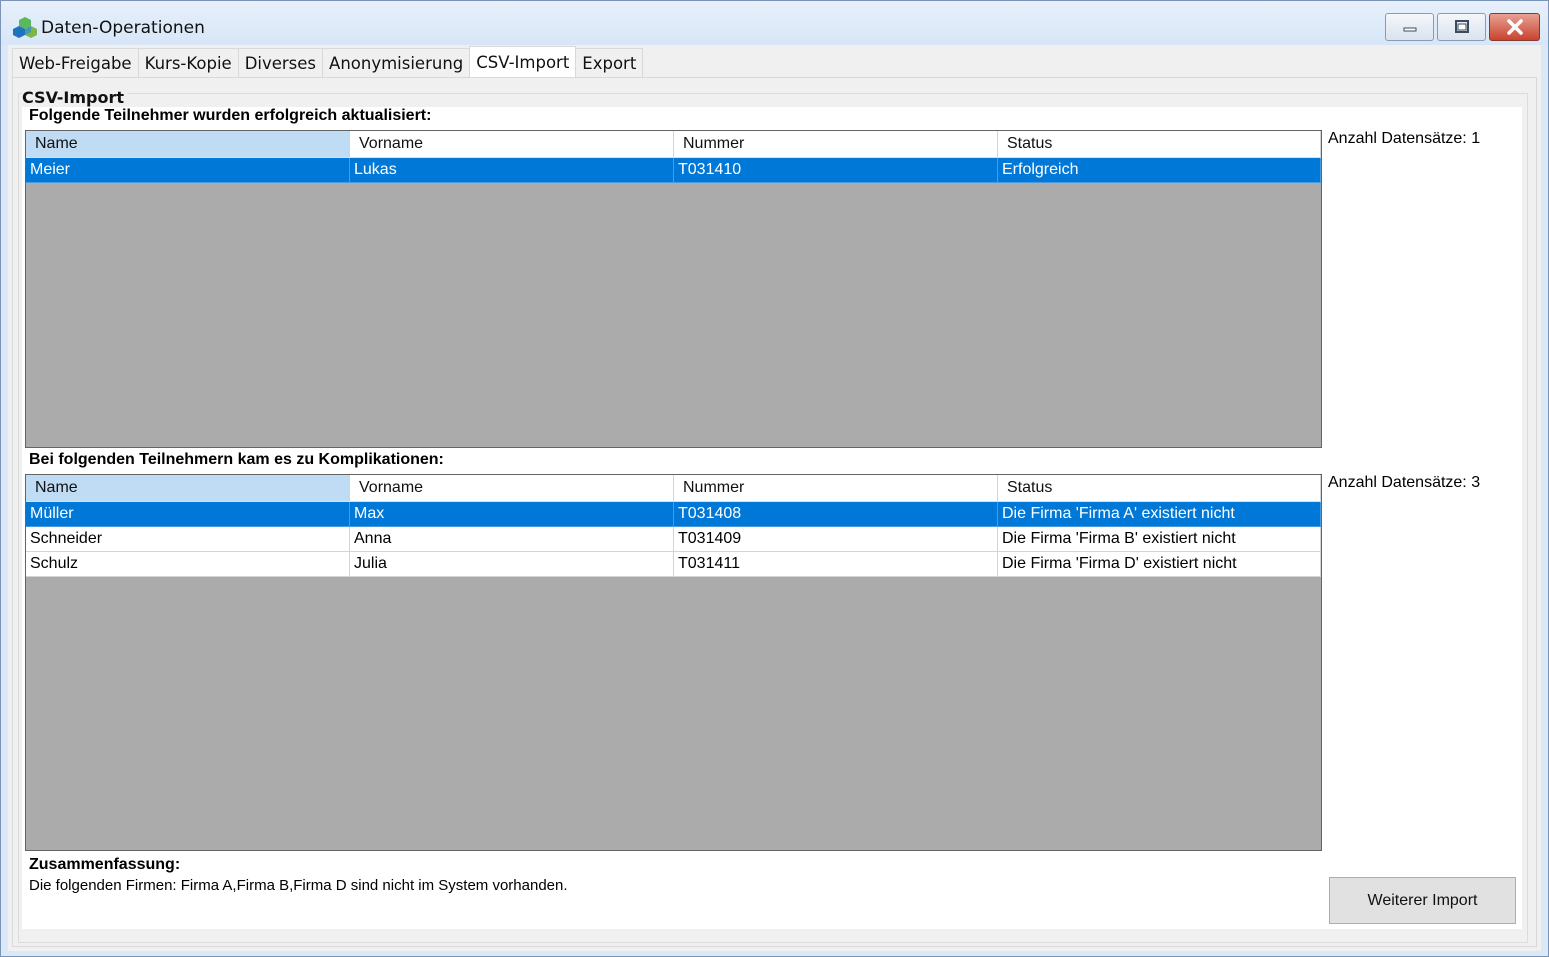 Image resolution: width=1549 pixels, height=957 pixels. What do you see at coordinates (1159, 539) in the screenshot?
I see `cell-status: Die Firma 'Firma B' existiert nicht` at bounding box center [1159, 539].